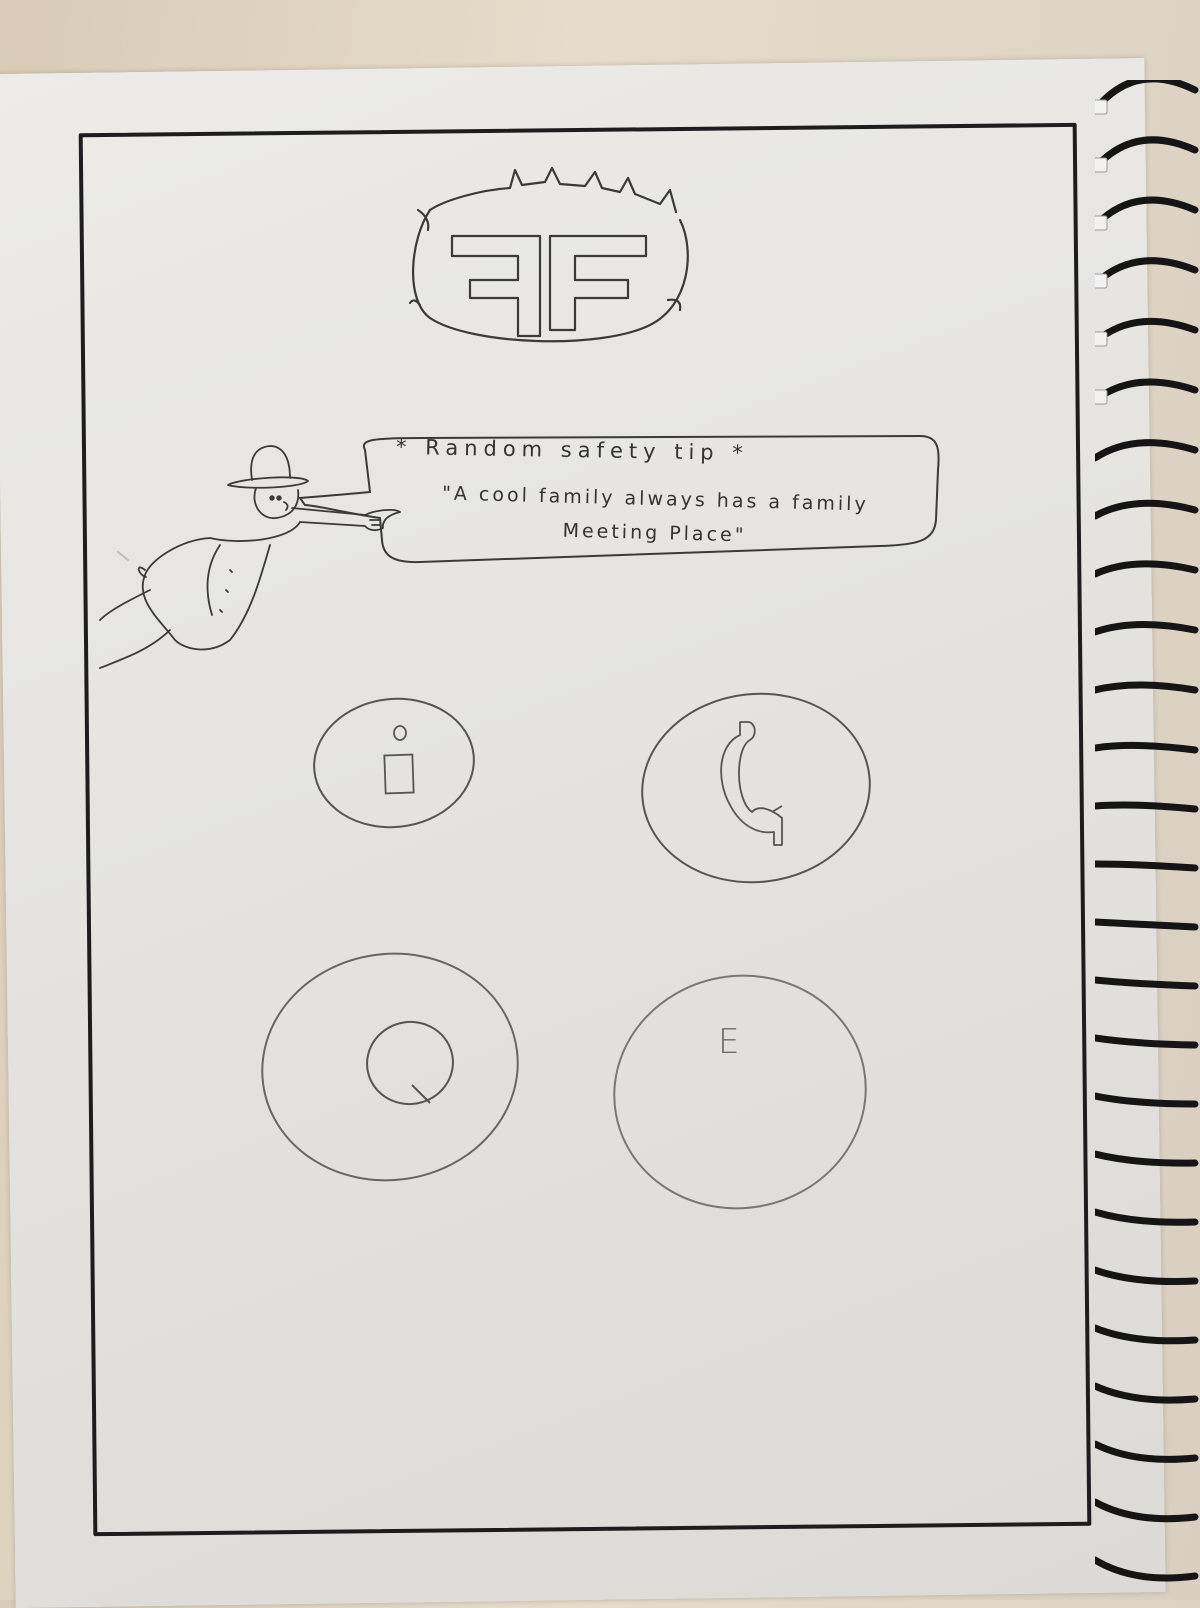 The height and width of the screenshot is (1608, 1200). I want to click on search-icon, so click(410, 1063).